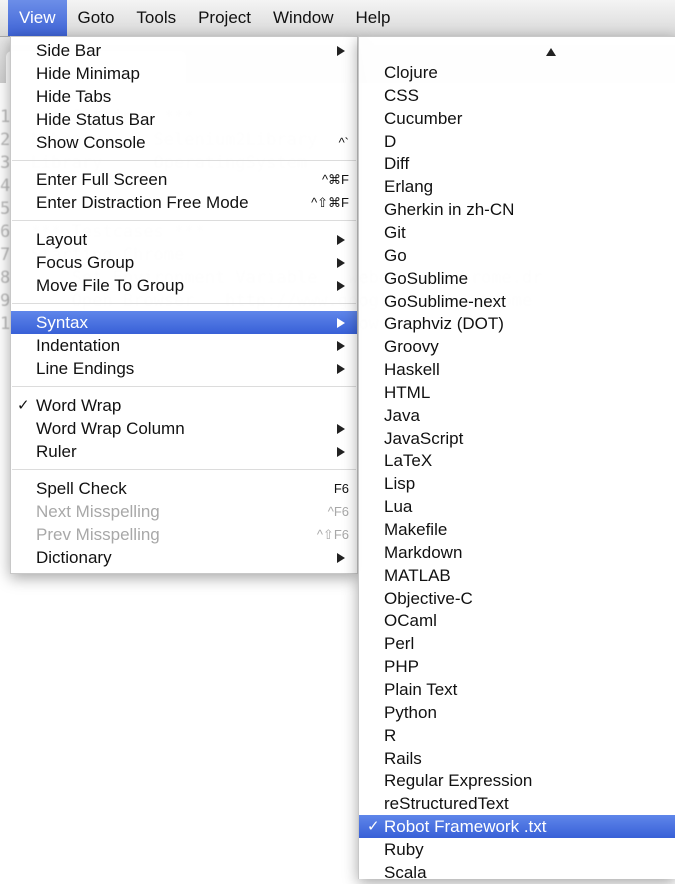 This screenshot has width=675, height=884. I want to click on menu-item-hide-minimap: Hide Minimap, so click(184, 73).